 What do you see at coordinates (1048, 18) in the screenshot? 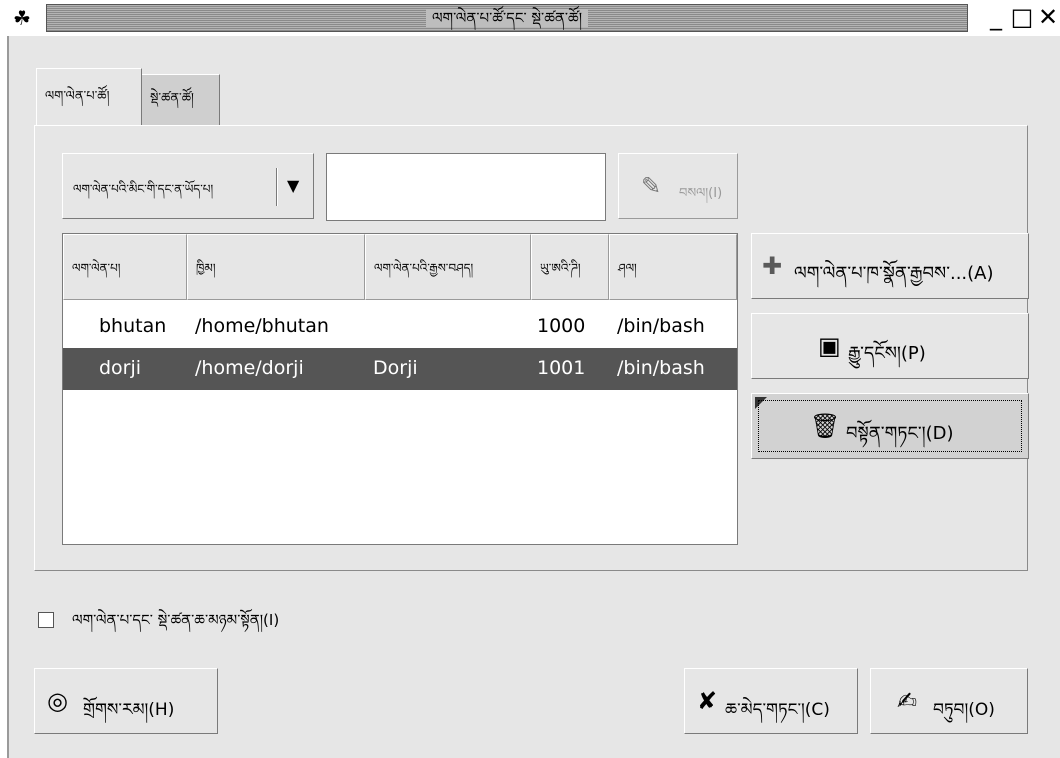
I see `close-button: ✕` at bounding box center [1048, 18].